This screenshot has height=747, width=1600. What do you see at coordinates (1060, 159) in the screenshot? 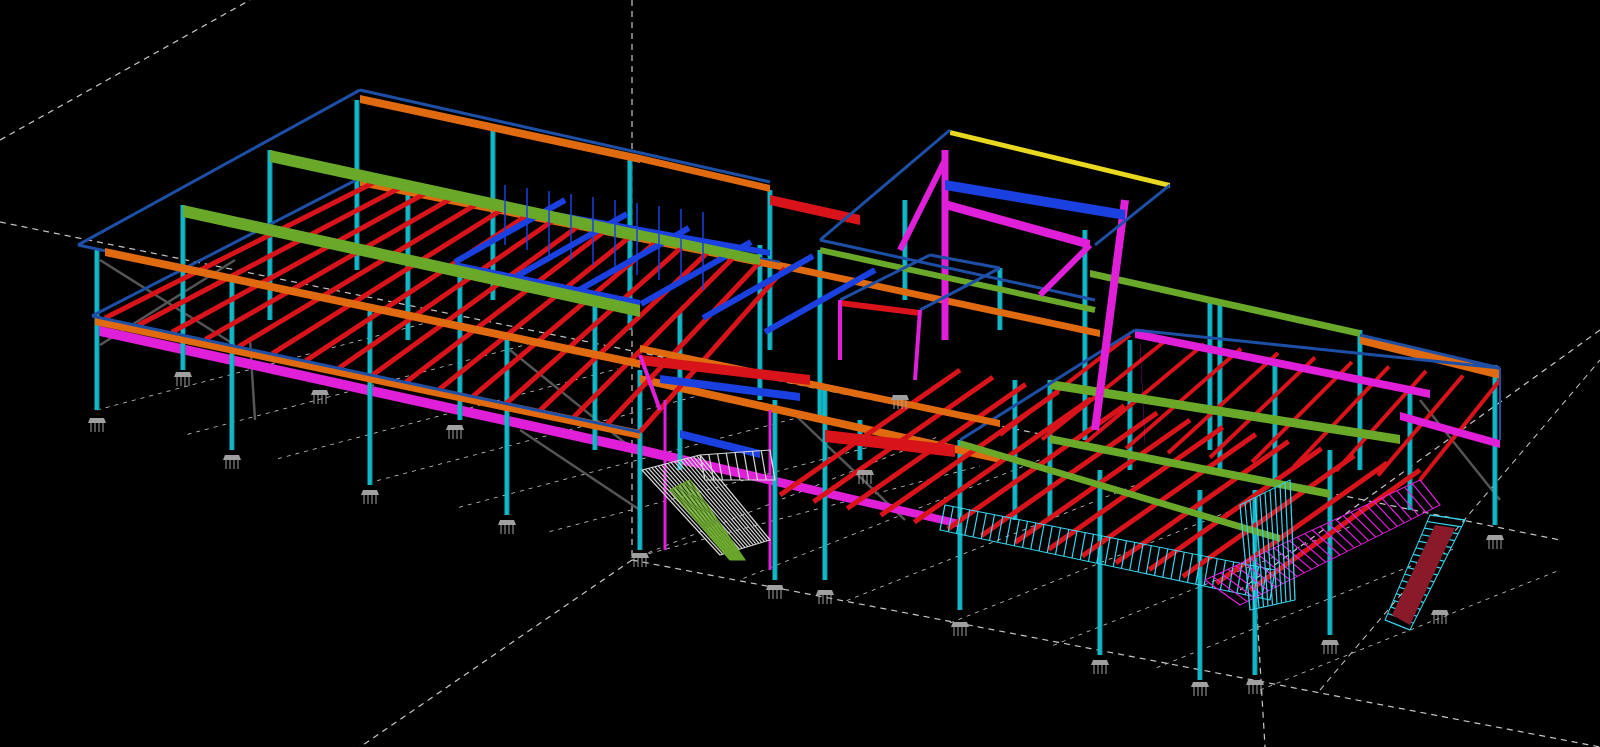
I see `tower-roof-beam-yellow` at bounding box center [1060, 159].